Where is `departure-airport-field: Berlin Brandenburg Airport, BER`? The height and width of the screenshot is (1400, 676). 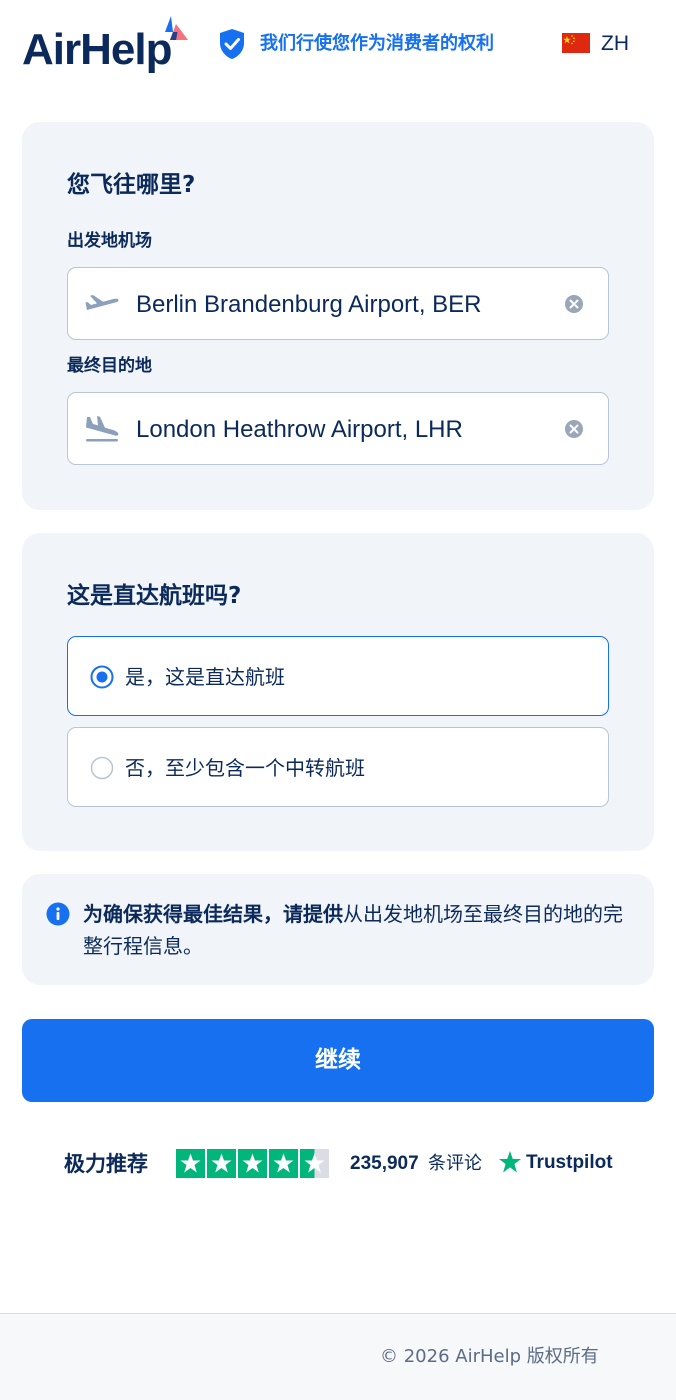
departure-airport-field: Berlin Brandenburg Airport, BER is located at coordinates (338, 303).